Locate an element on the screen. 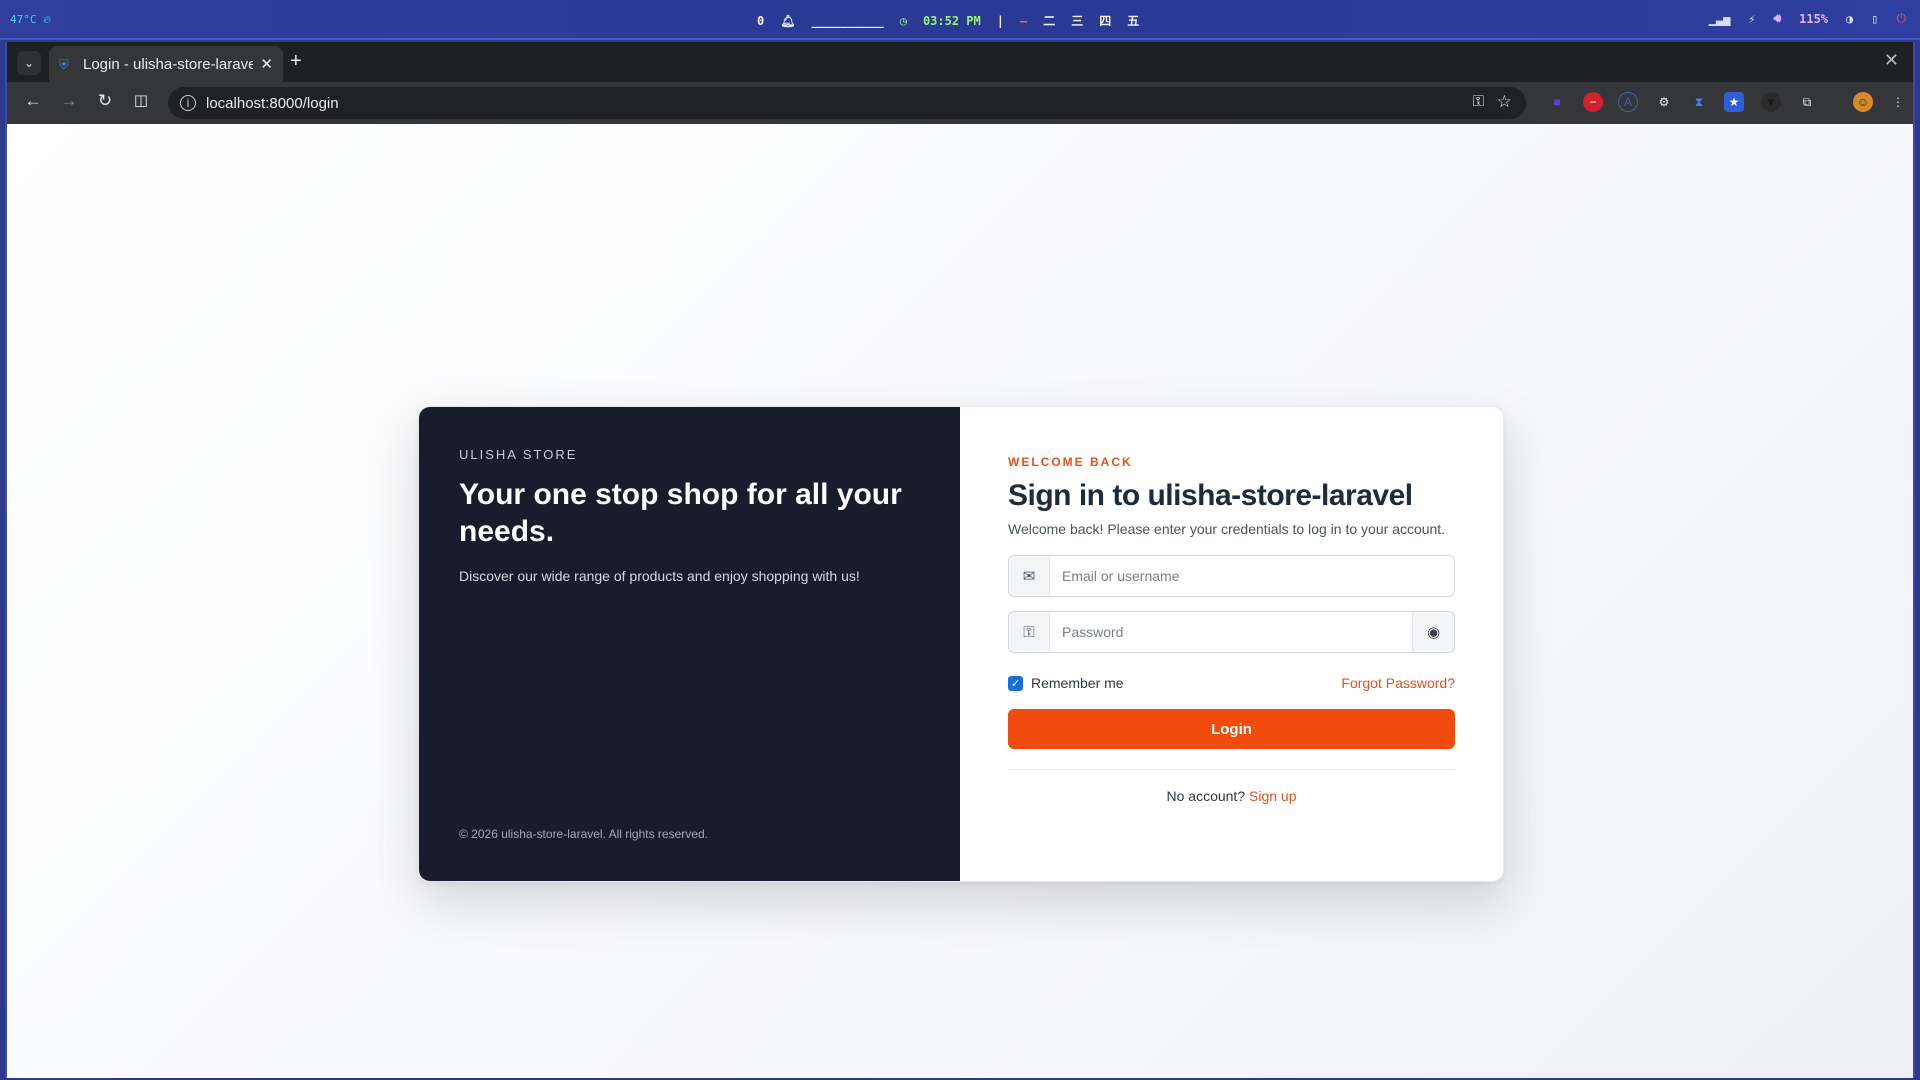 The image size is (1920, 1080). extension-purple-icon: ■ is located at coordinates (1557, 102).